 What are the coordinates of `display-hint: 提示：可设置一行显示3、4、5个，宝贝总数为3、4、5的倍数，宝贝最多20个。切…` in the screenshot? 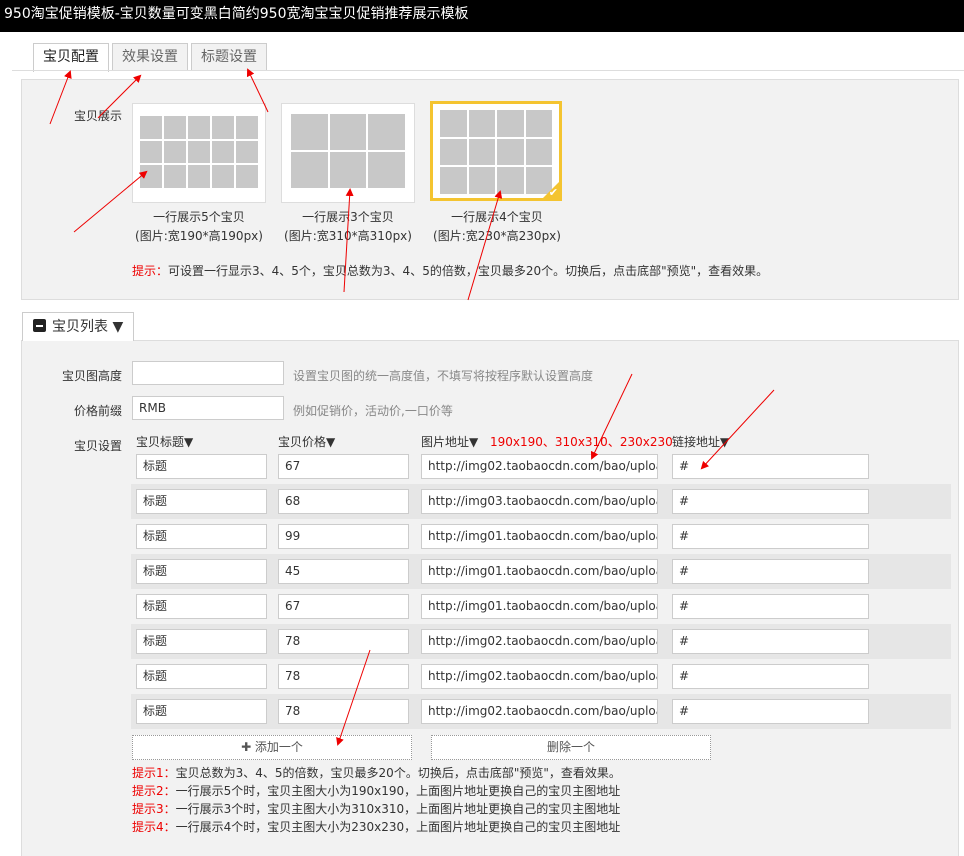 It's located at (450, 270).